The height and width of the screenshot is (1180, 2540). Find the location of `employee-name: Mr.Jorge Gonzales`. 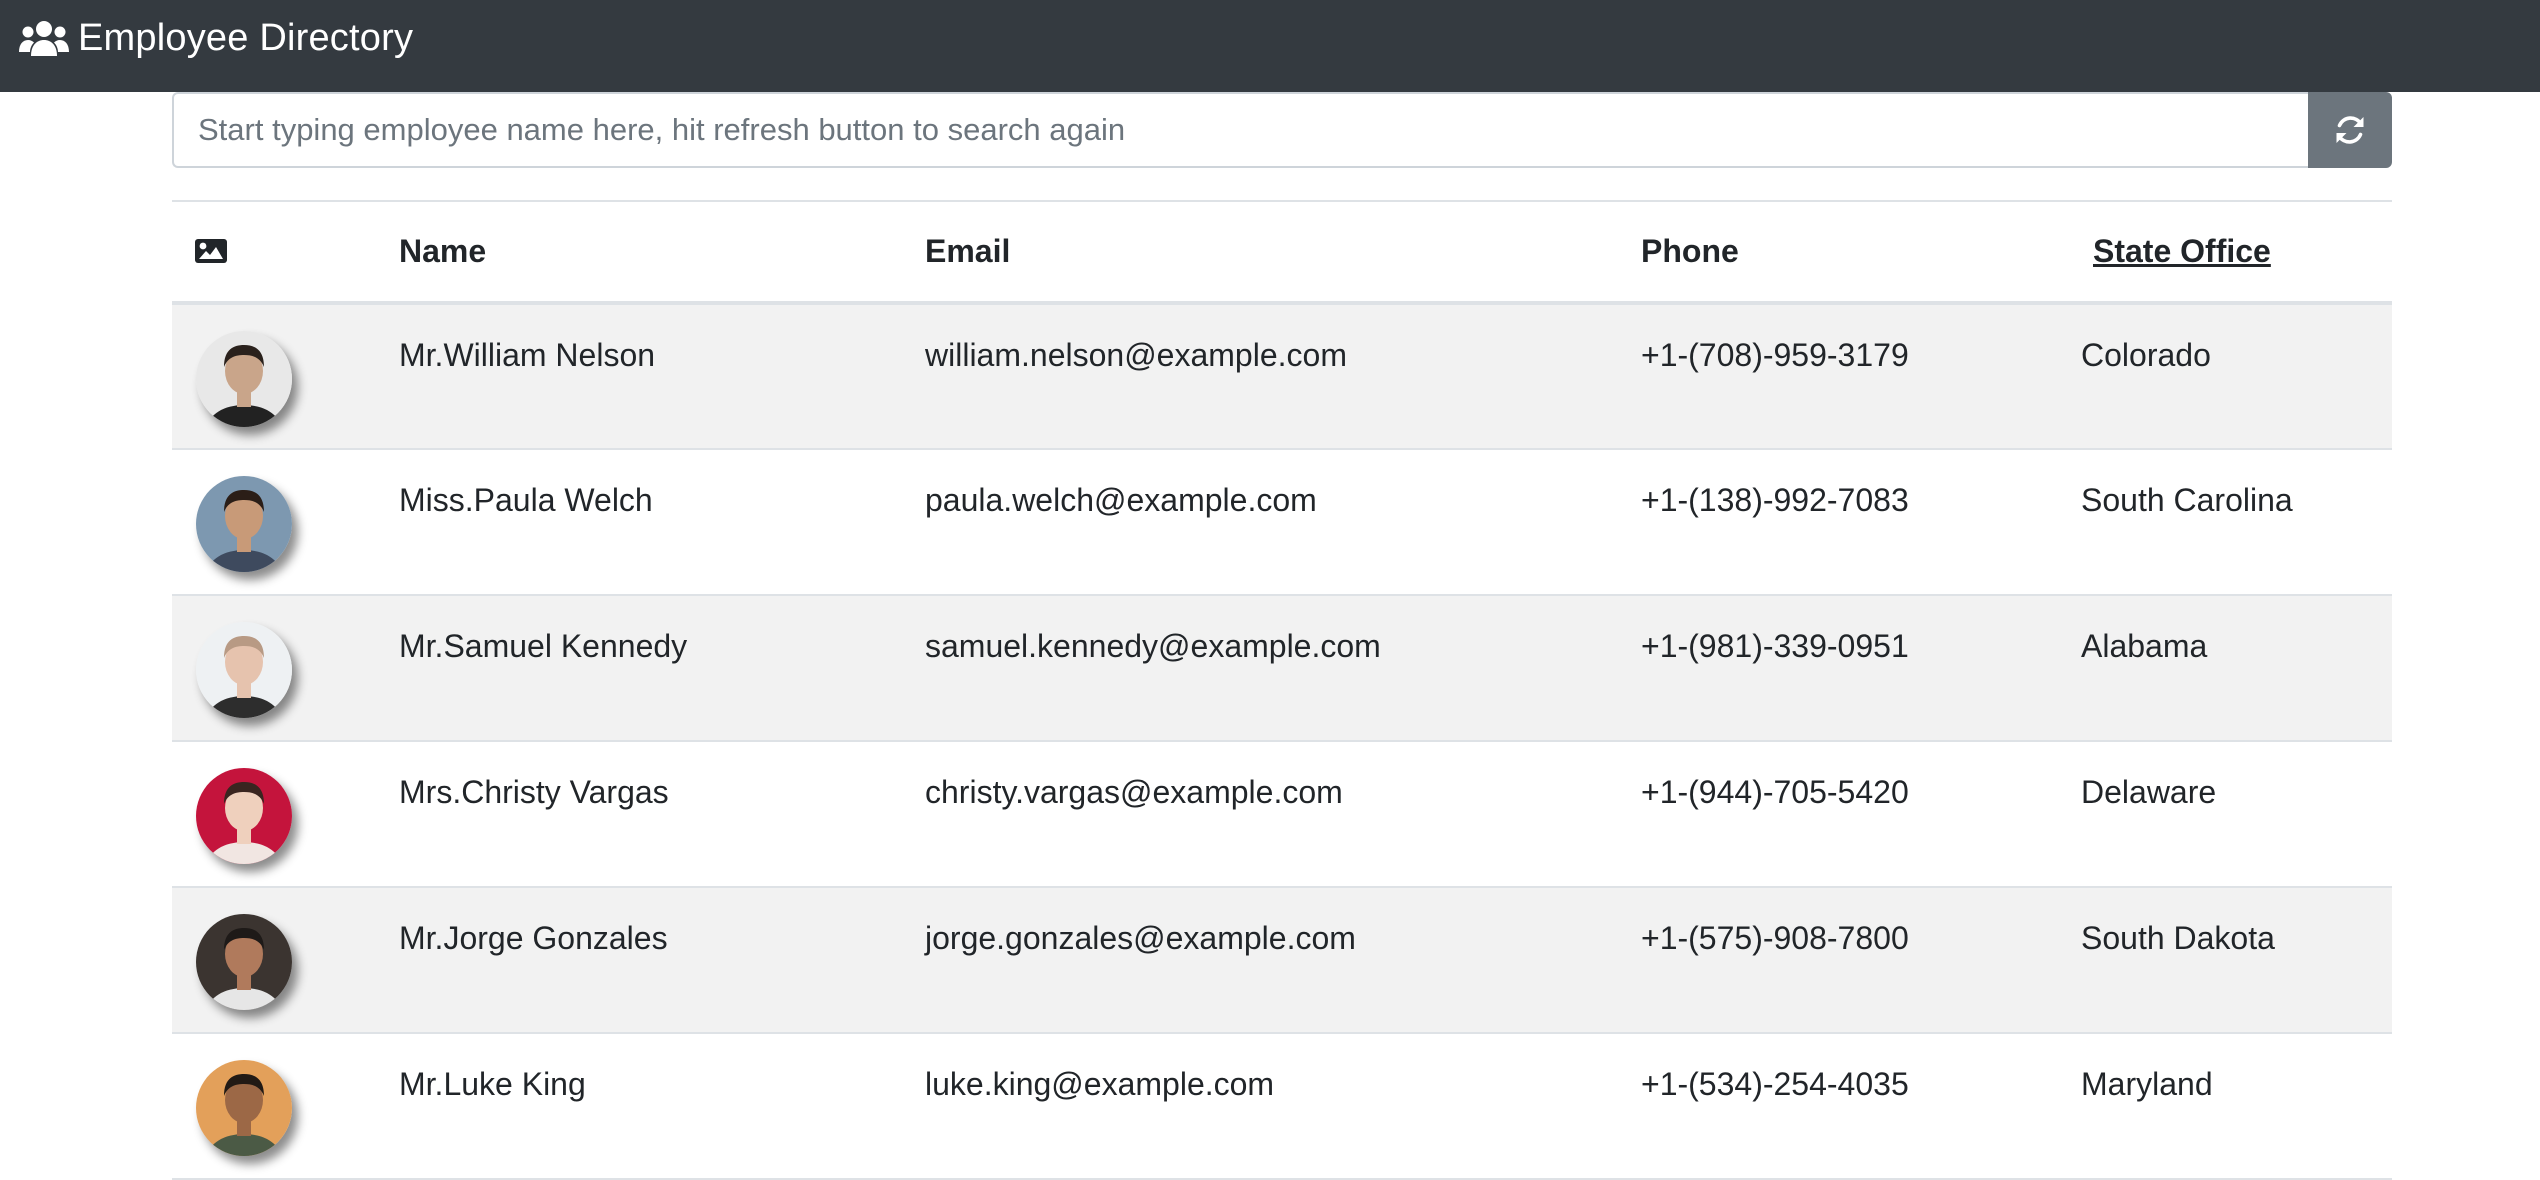

employee-name: Mr.Jorge Gonzales is located at coordinates (533, 938).